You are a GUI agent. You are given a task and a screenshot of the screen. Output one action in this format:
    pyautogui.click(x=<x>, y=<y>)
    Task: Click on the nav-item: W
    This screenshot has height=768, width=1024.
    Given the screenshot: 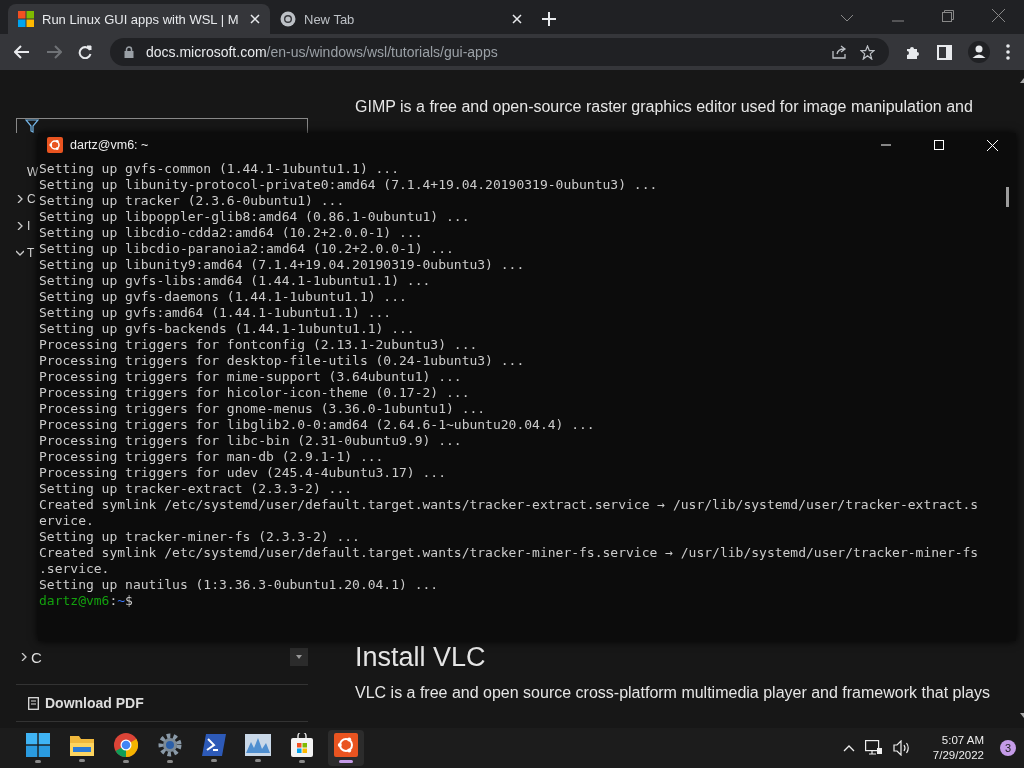 What is the action you would take?
    pyautogui.click(x=33, y=172)
    